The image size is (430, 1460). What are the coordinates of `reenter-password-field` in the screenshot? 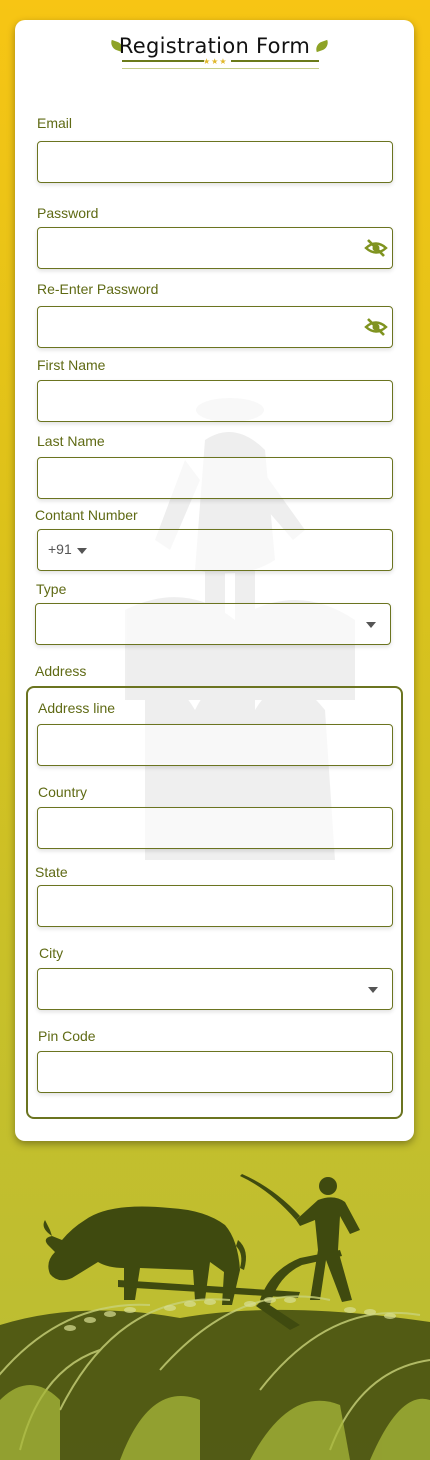 It's located at (215, 327).